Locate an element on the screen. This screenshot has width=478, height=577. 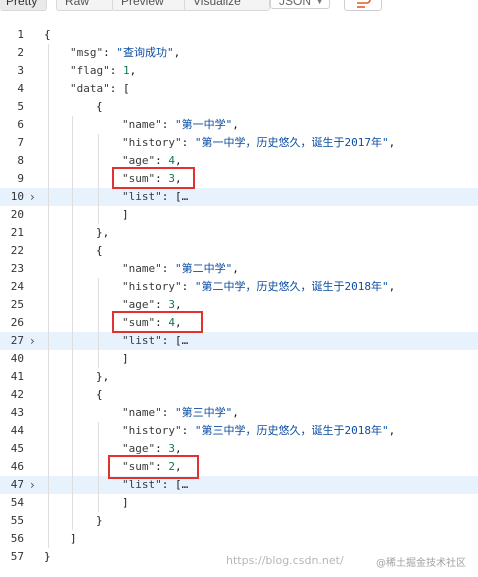
json-string: "第三中学，历史悠久，诞生于2018年" is located at coordinates (291, 430).